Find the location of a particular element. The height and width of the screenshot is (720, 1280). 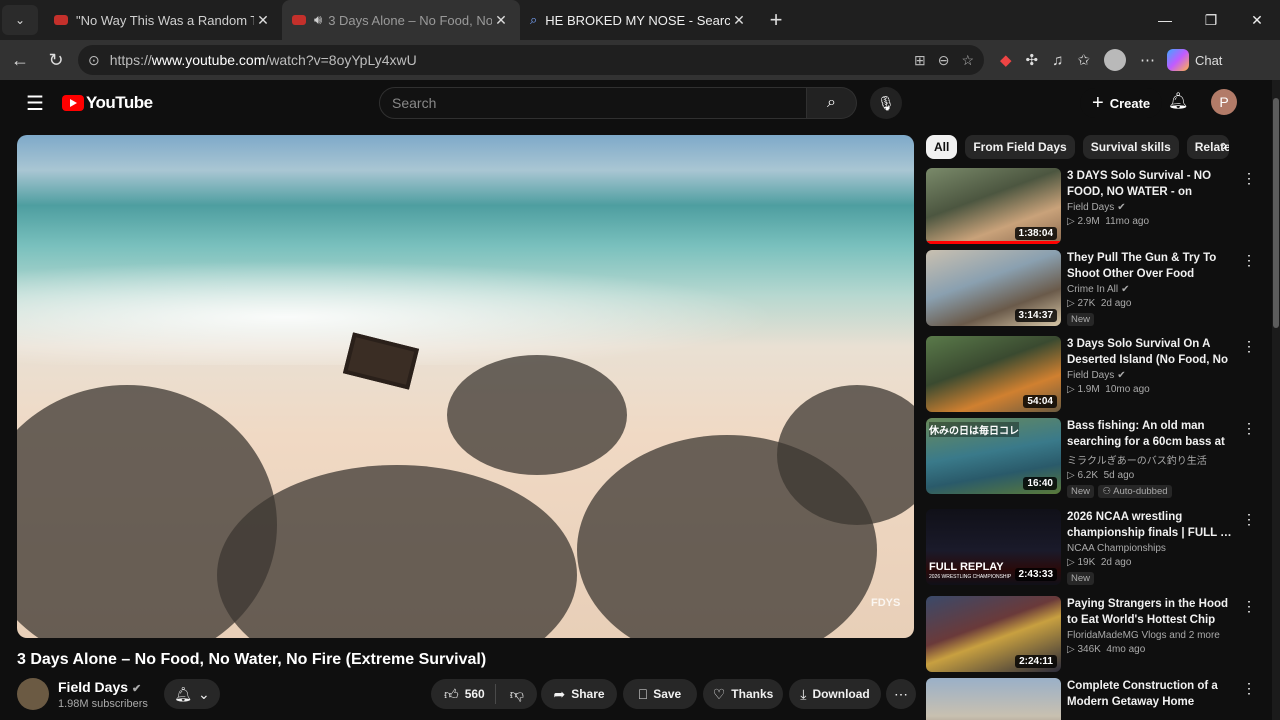

browser-tab: ⌕ HE BROKED MY NOSE - Search ✕ is located at coordinates (639, 20).